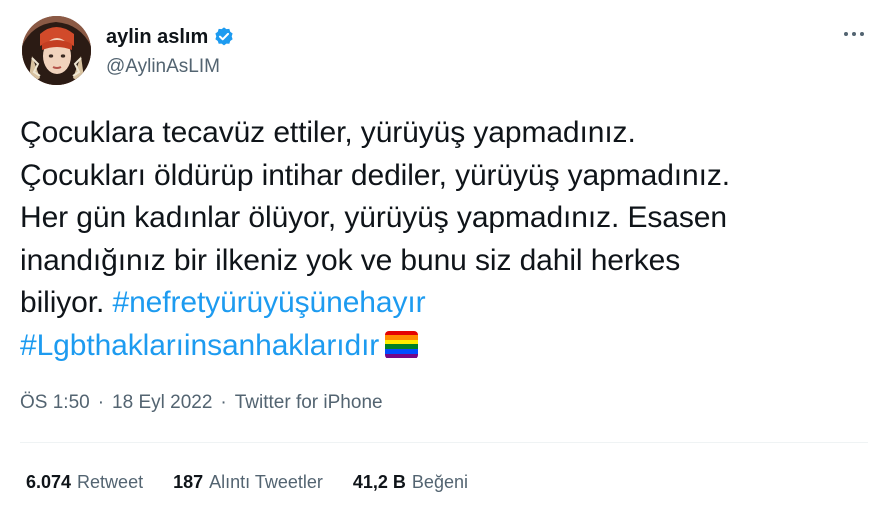 This screenshot has height=512, width=886. I want to click on tweet-time: ÖS 1:50, so click(55, 403).